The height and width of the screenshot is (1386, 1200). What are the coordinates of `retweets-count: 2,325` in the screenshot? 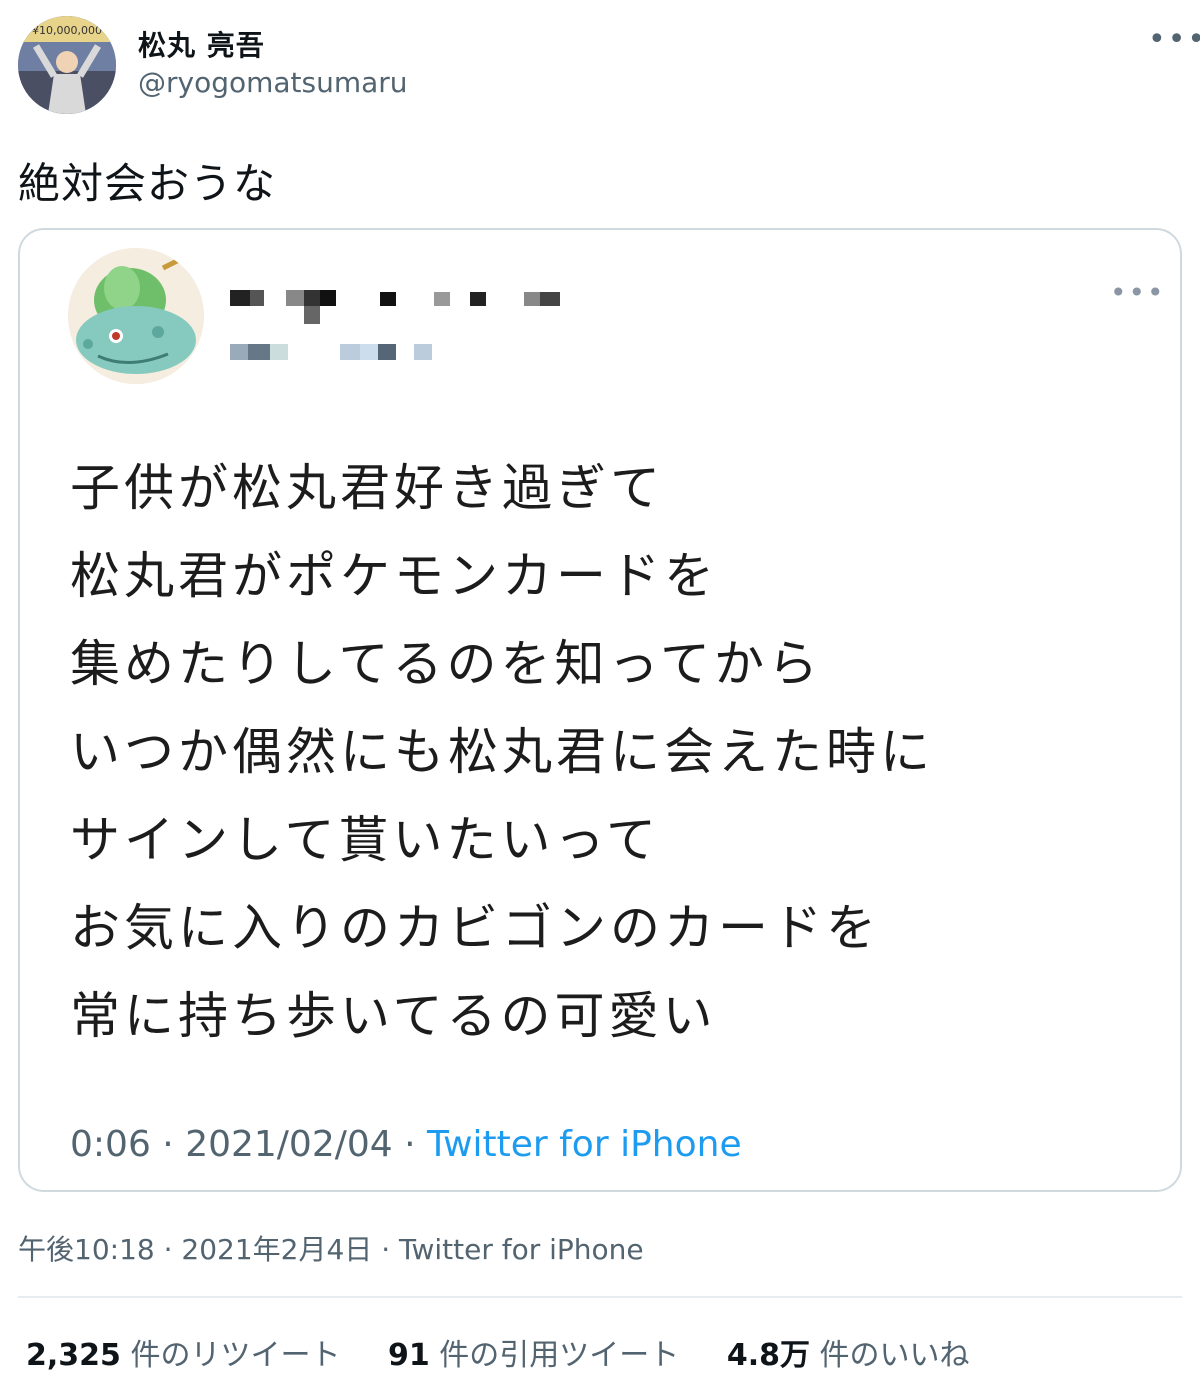 It's located at (73, 1355).